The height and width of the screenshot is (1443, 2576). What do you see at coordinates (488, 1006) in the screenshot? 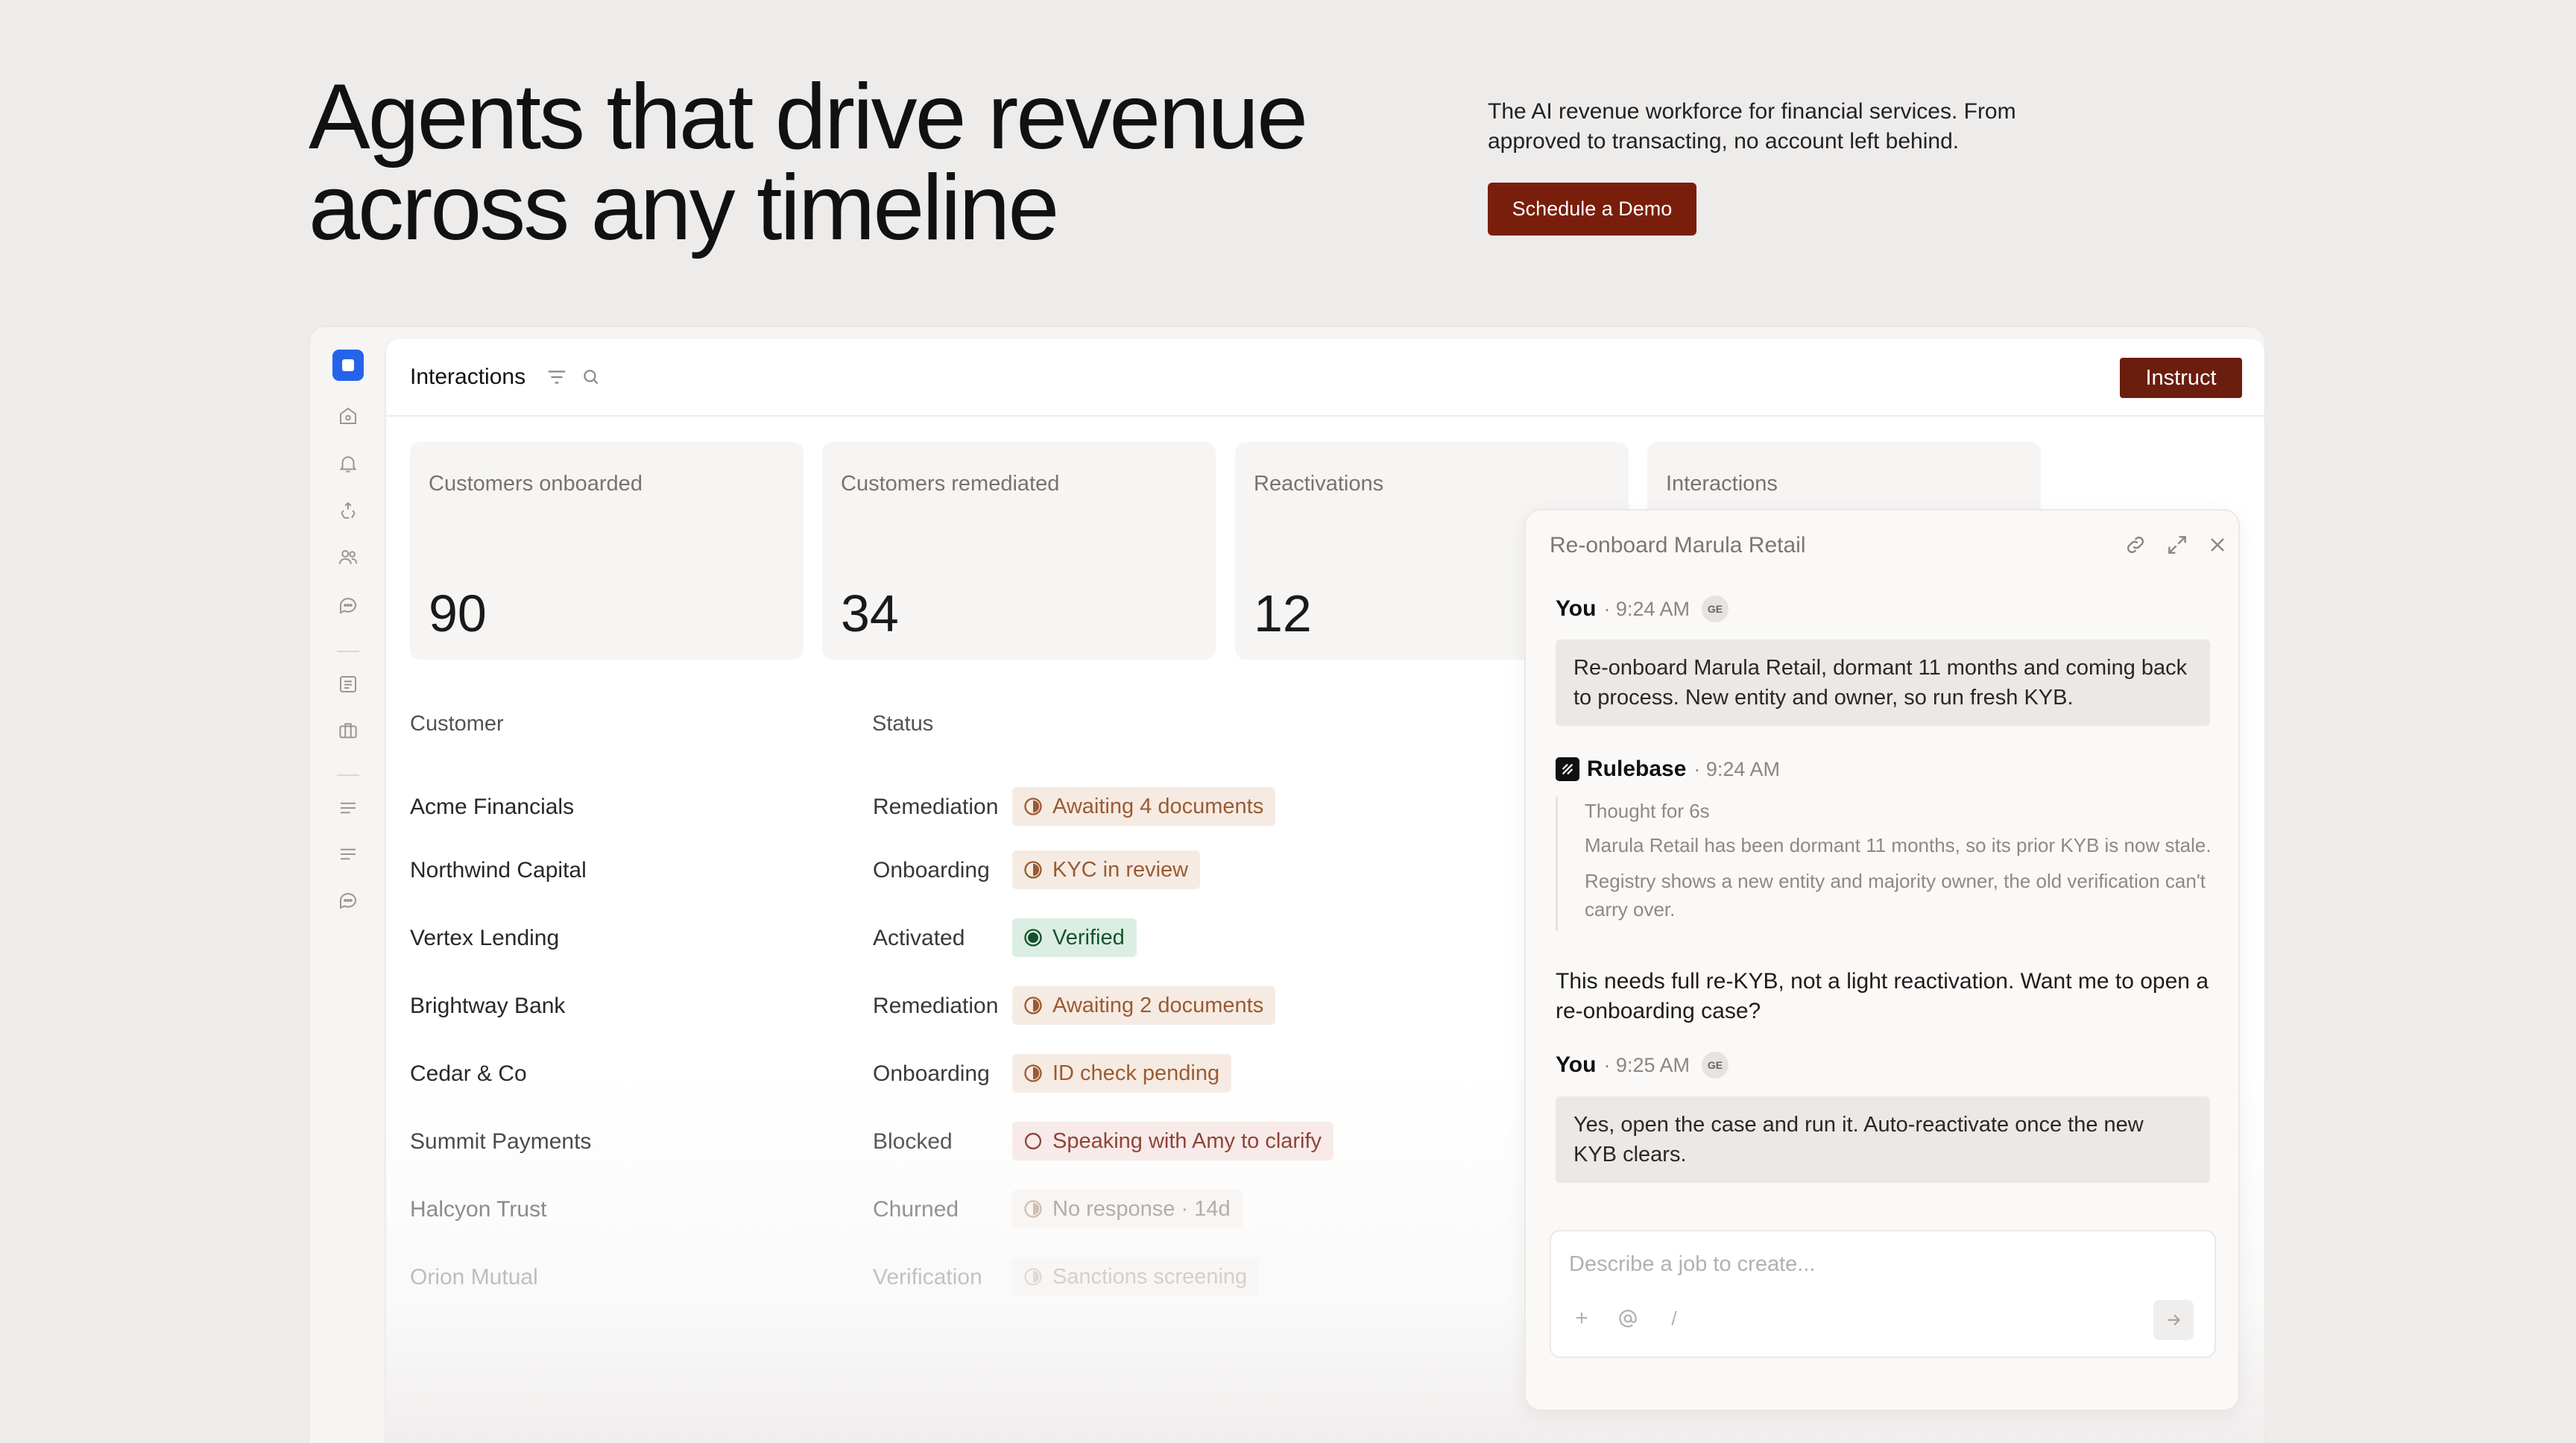
I see `customer-name: Brightway Bank` at bounding box center [488, 1006].